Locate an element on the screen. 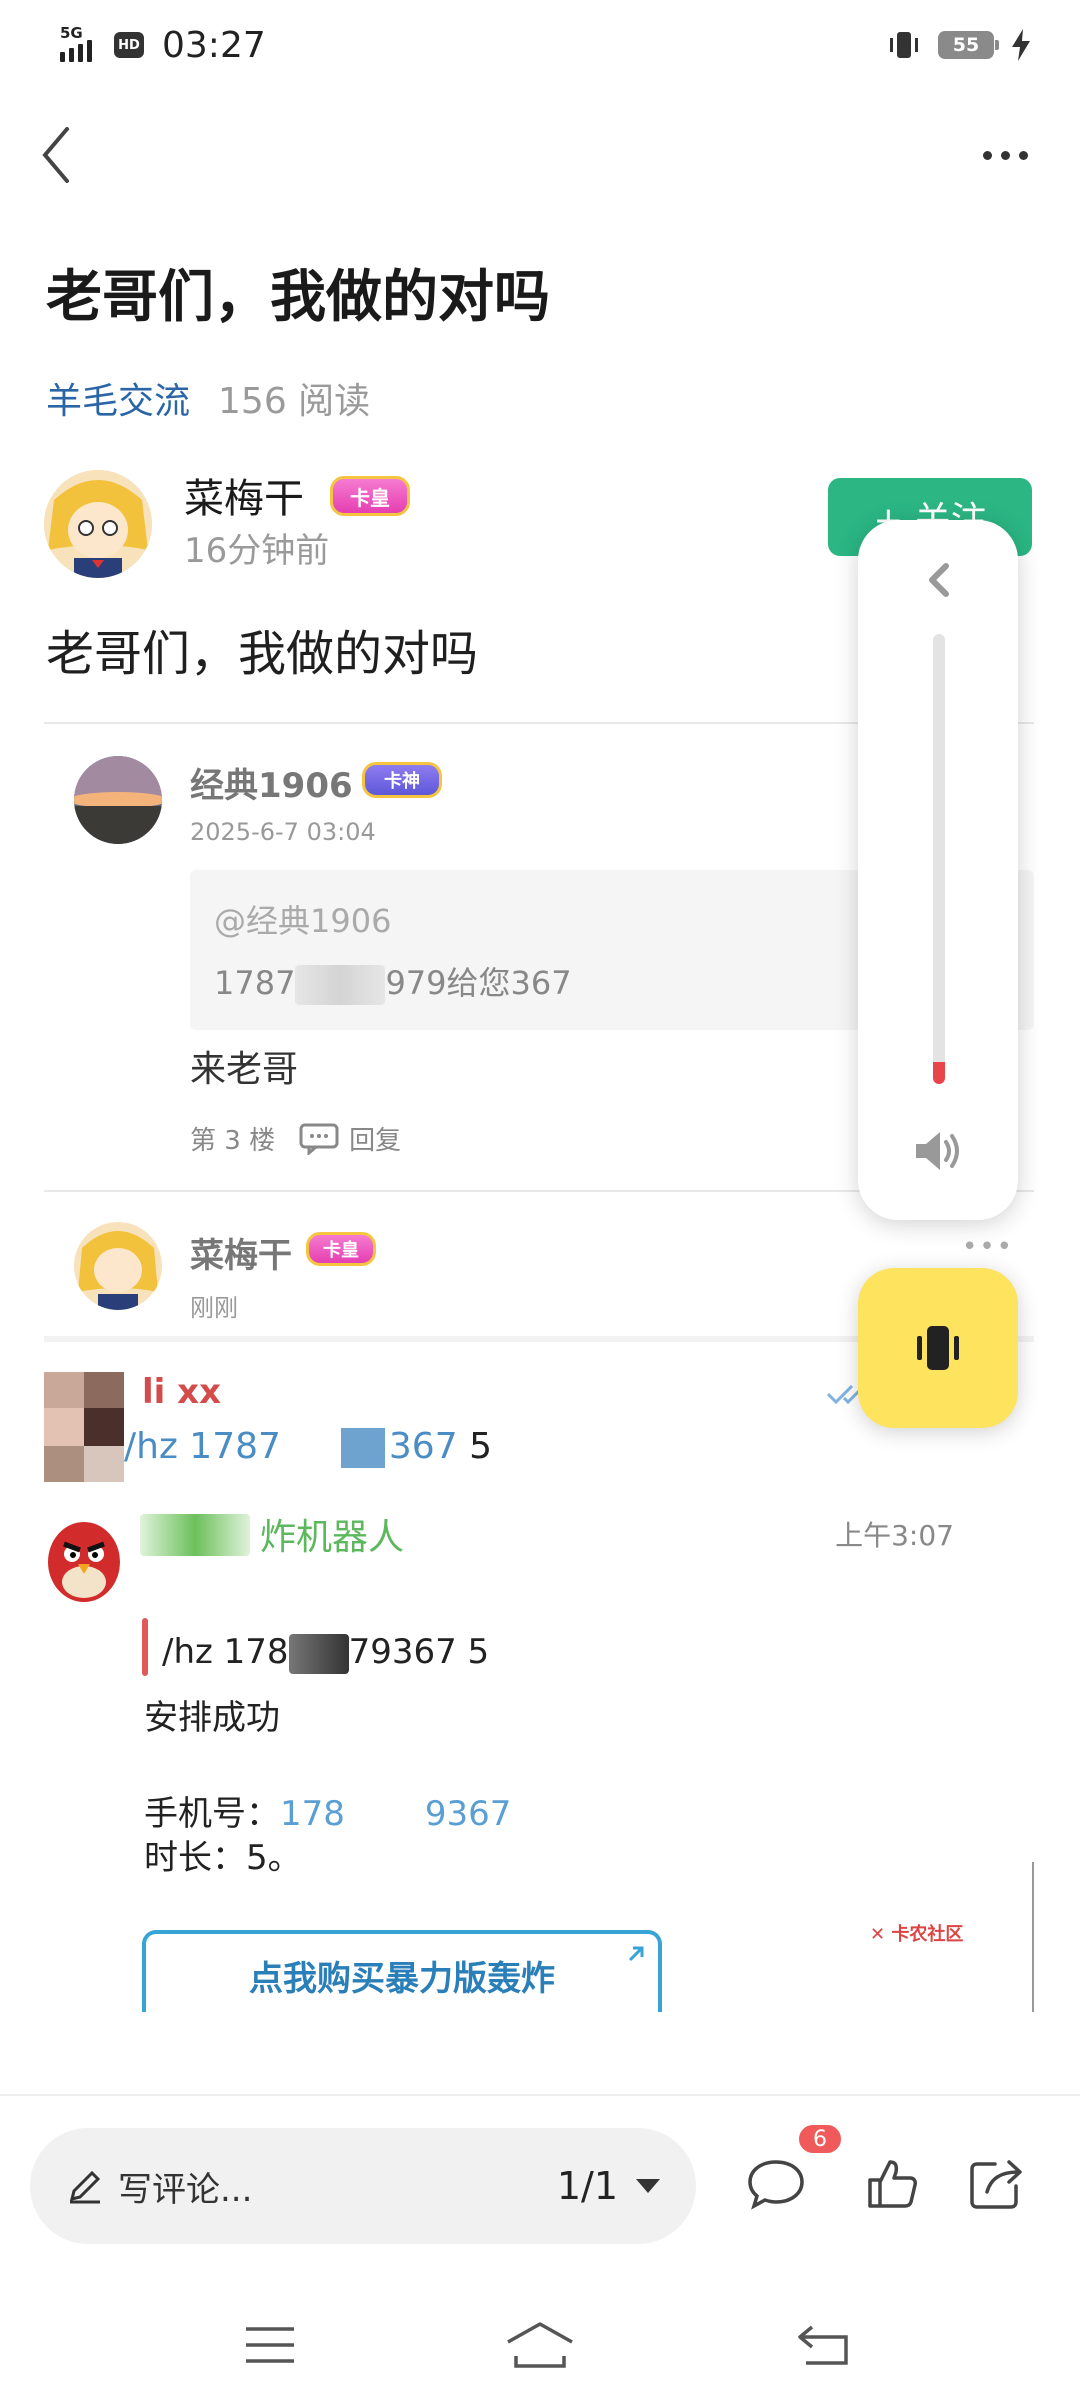 This screenshot has height=2400, width=1080. comment-footer: 第 3 楼 回复 is located at coordinates (295, 1138).